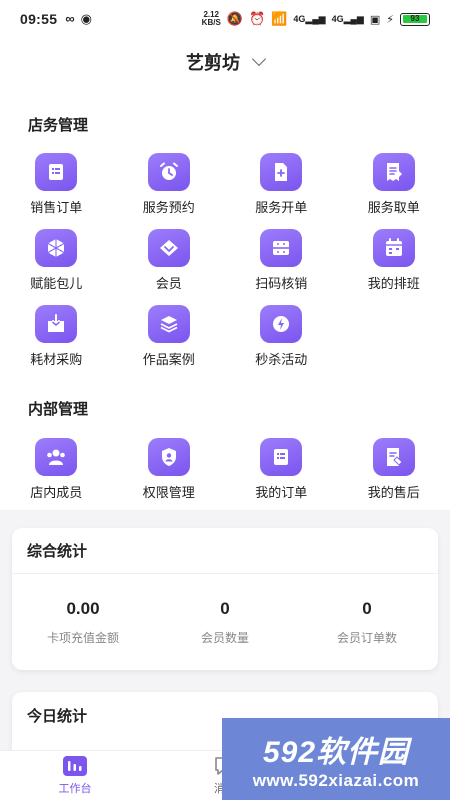 The image size is (450, 800). I want to click on purchase-box-icon, so click(56, 324).